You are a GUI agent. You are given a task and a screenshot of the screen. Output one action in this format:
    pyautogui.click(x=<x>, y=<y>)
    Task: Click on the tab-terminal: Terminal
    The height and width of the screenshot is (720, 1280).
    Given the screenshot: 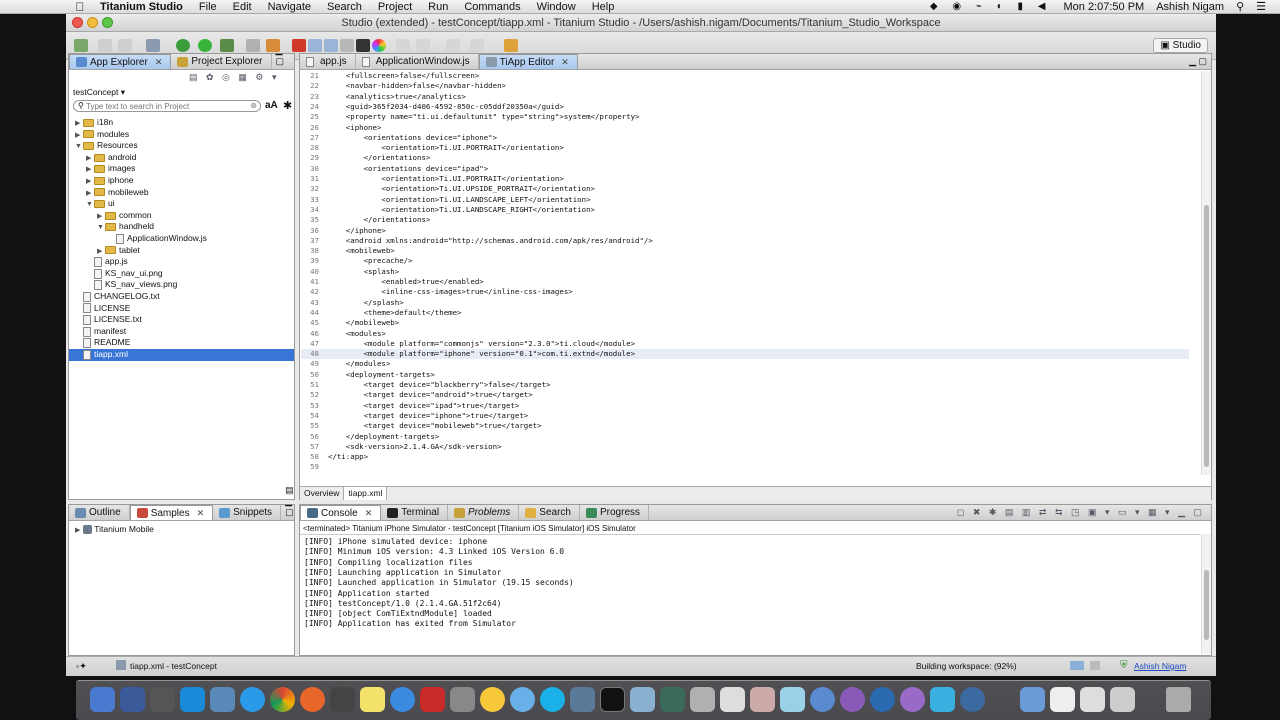 What is the action you would take?
    pyautogui.click(x=415, y=512)
    